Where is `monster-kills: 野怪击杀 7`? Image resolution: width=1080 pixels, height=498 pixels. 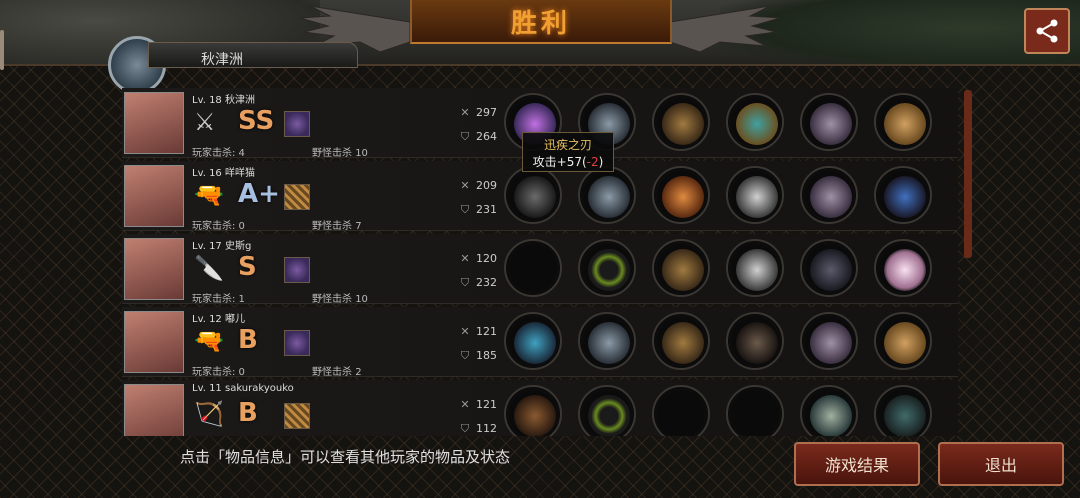
monster-kills: 野怪击杀 7 is located at coordinates (337, 226).